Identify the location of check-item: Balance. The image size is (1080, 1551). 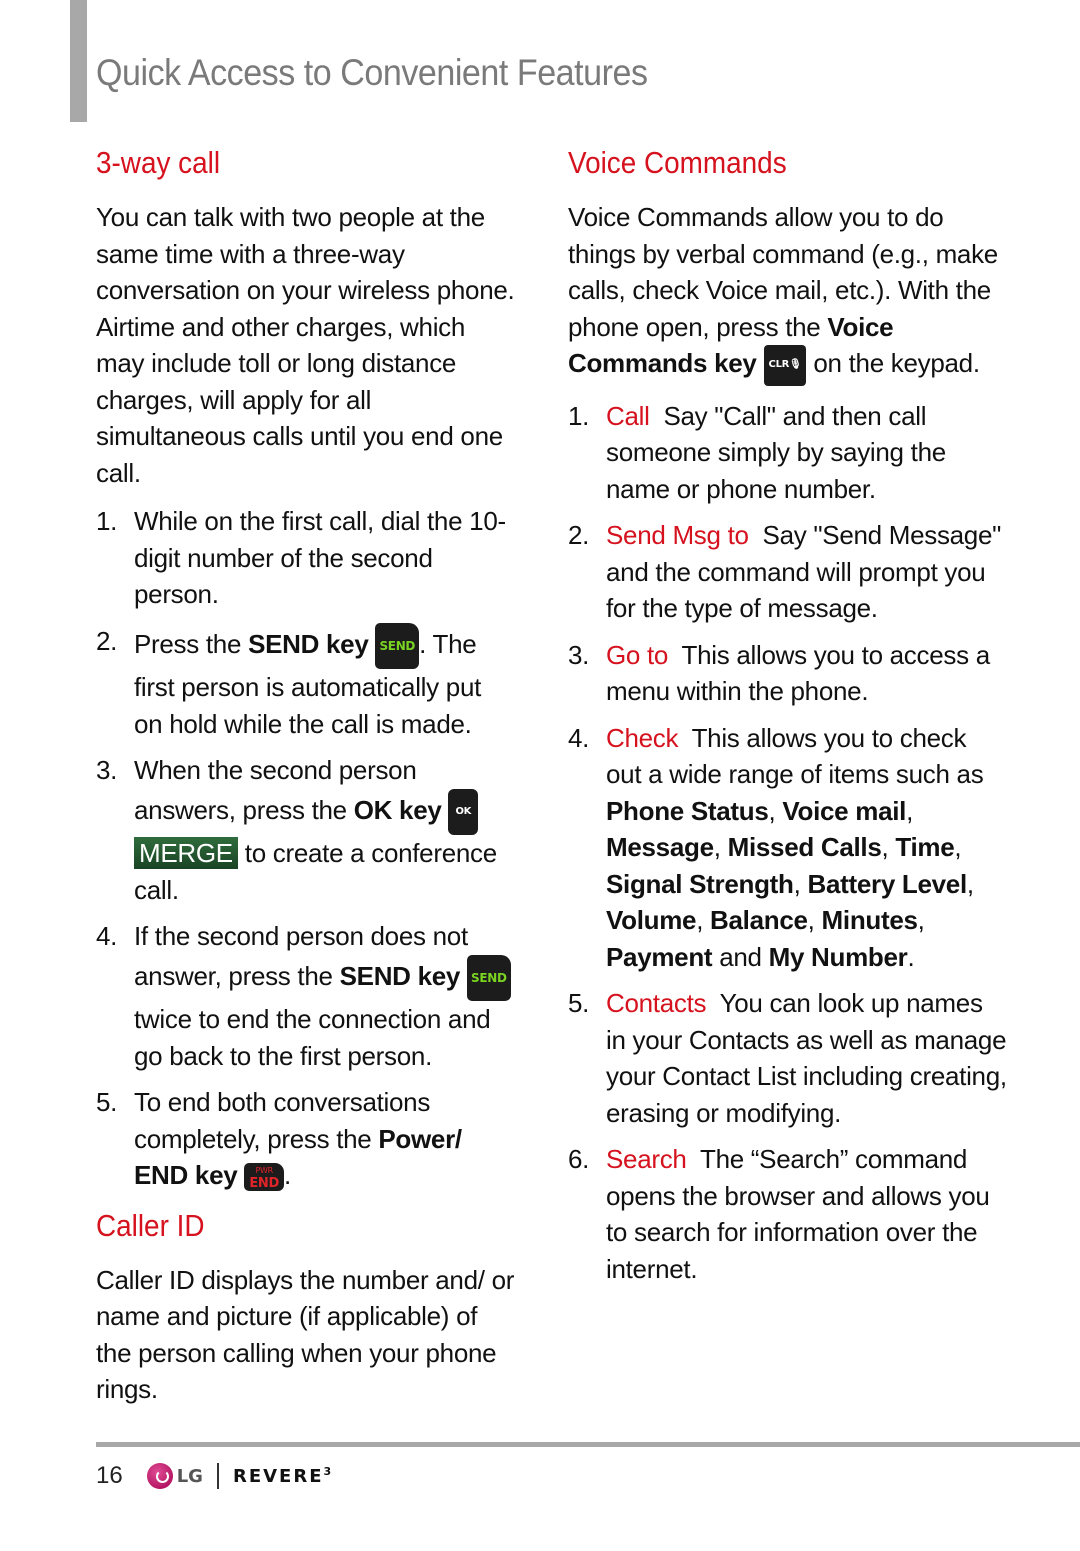
(759, 920).